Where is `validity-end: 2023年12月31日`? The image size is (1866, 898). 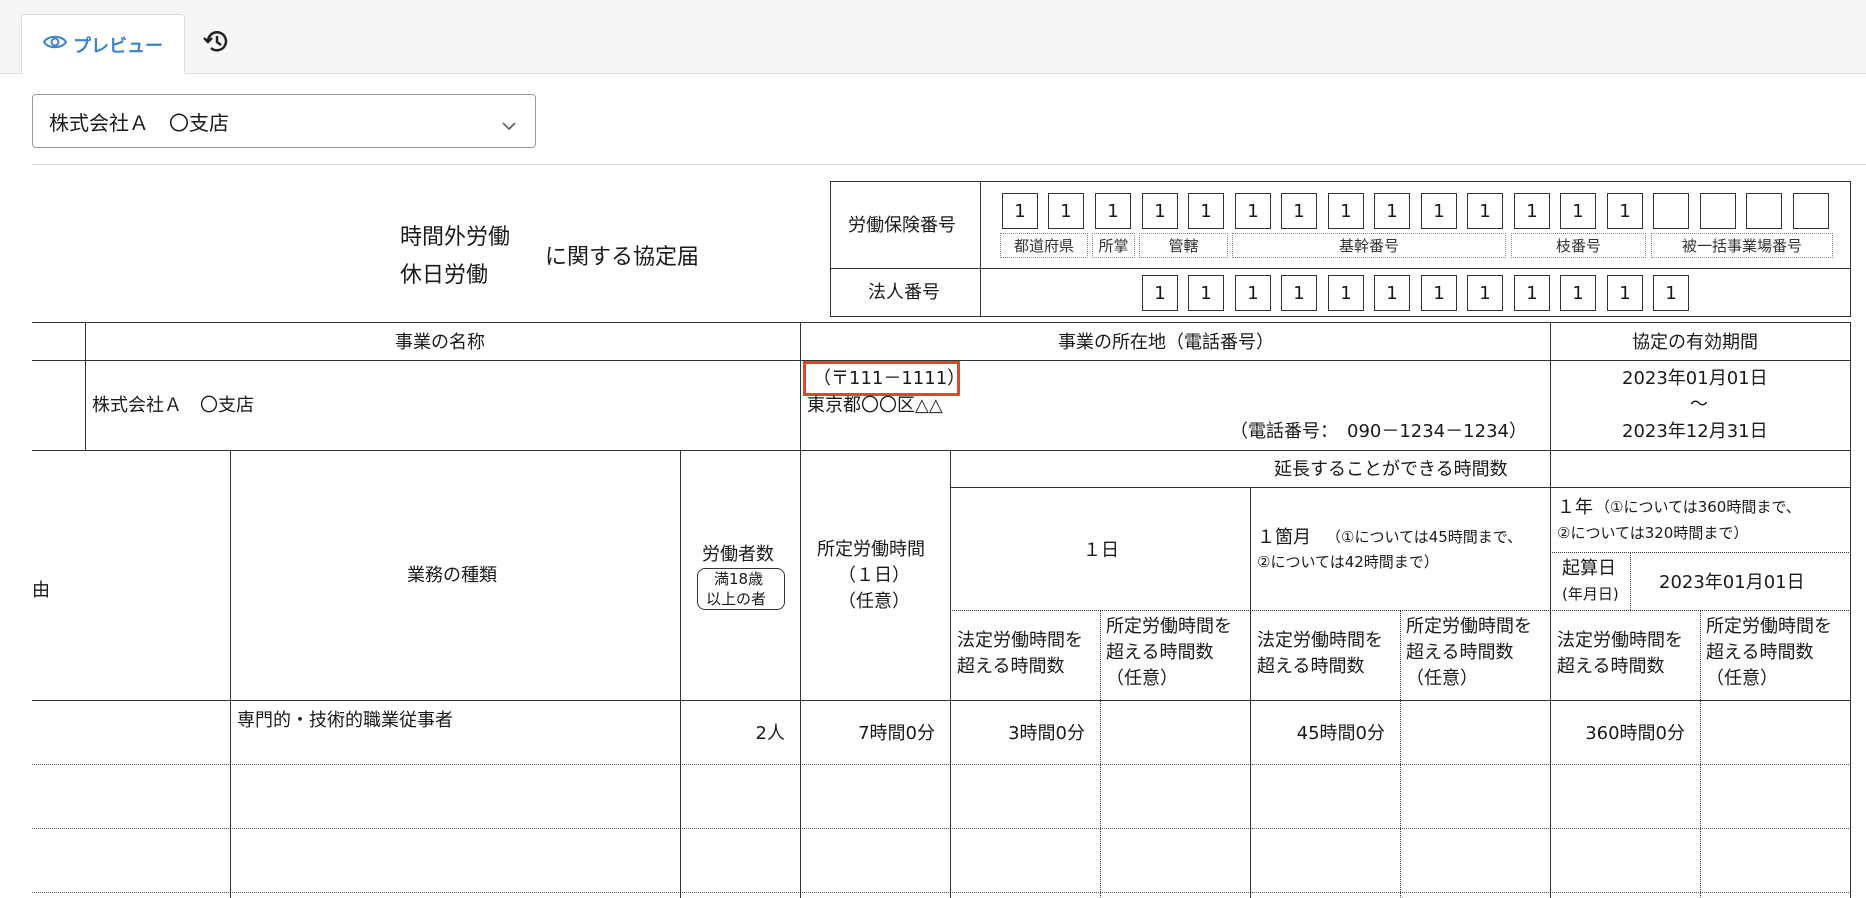
validity-end: 2023年12月31日 is located at coordinates (1695, 431).